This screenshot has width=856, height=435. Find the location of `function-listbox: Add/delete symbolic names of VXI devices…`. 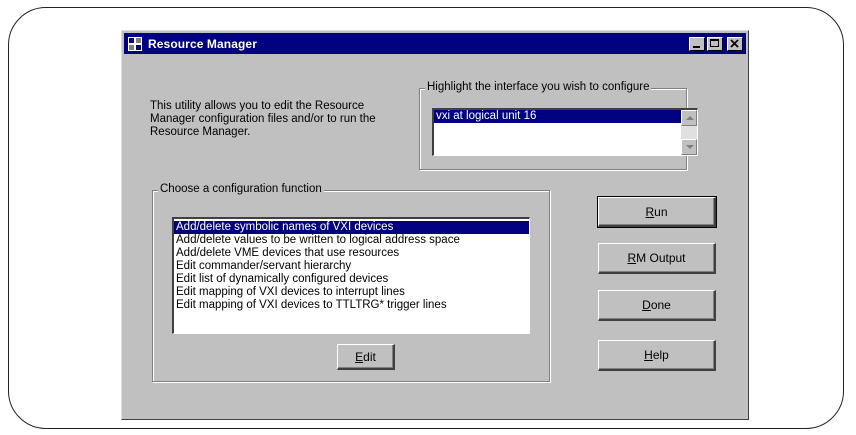

function-listbox: Add/delete symbolic names of VXI devices… is located at coordinates (351, 275).